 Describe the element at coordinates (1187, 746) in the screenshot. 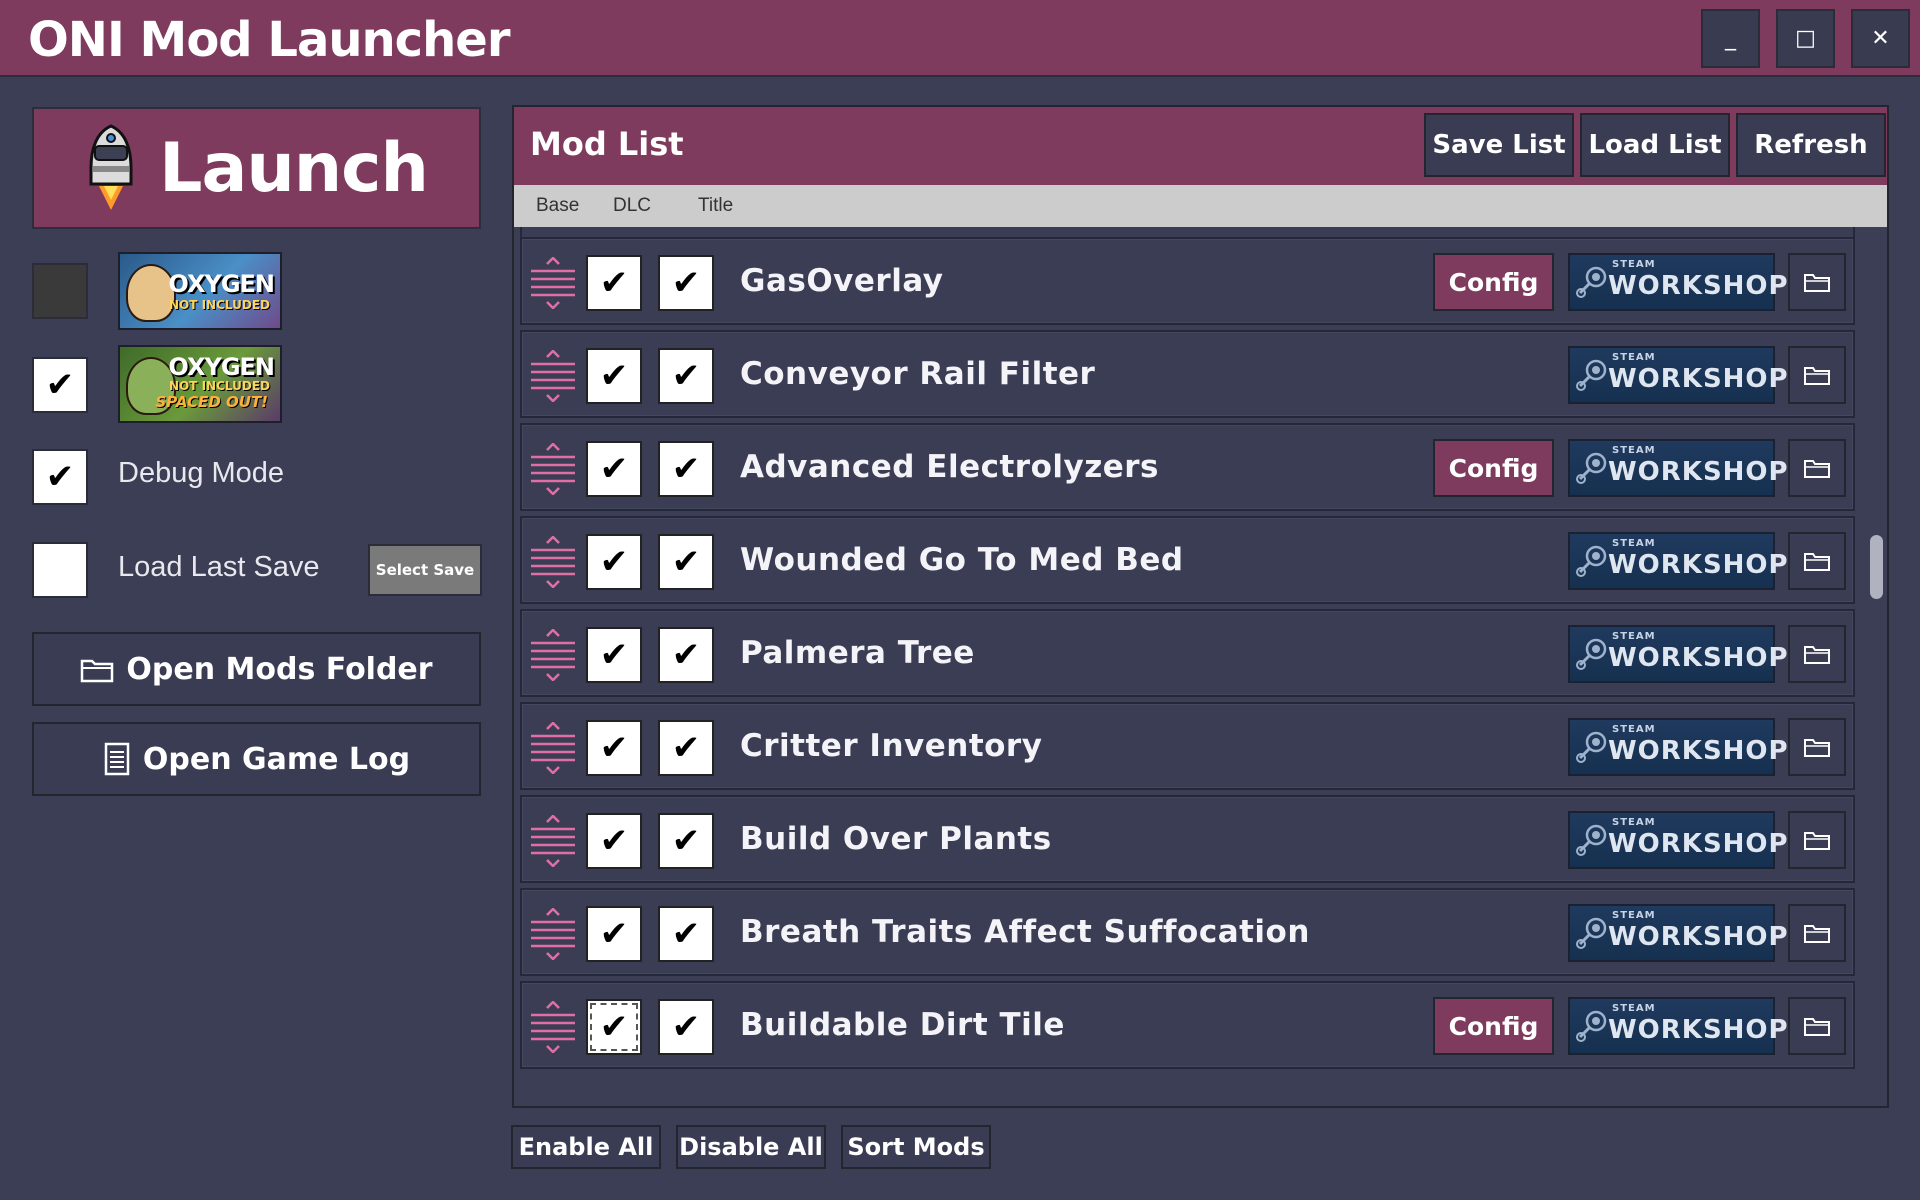

I see `mod-row: ✔ ✔ Critter Inventory STEAM WORKSHOP` at that location.